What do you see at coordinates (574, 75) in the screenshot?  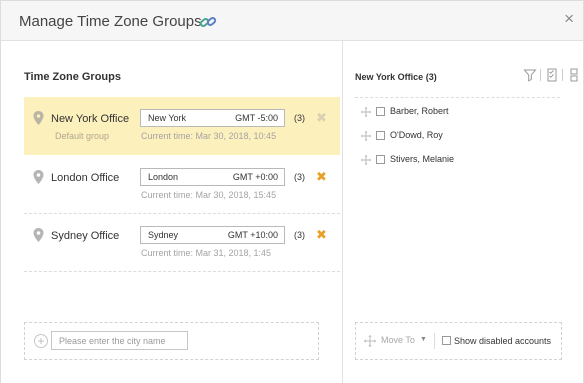 I see `columns-icon` at bounding box center [574, 75].